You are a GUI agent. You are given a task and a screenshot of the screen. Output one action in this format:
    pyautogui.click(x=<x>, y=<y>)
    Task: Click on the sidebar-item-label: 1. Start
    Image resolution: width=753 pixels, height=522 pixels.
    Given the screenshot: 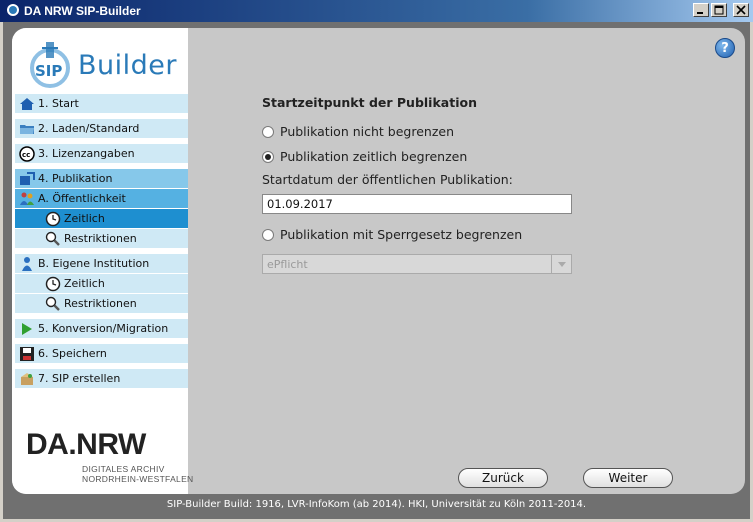 What is the action you would take?
    pyautogui.click(x=58, y=103)
    